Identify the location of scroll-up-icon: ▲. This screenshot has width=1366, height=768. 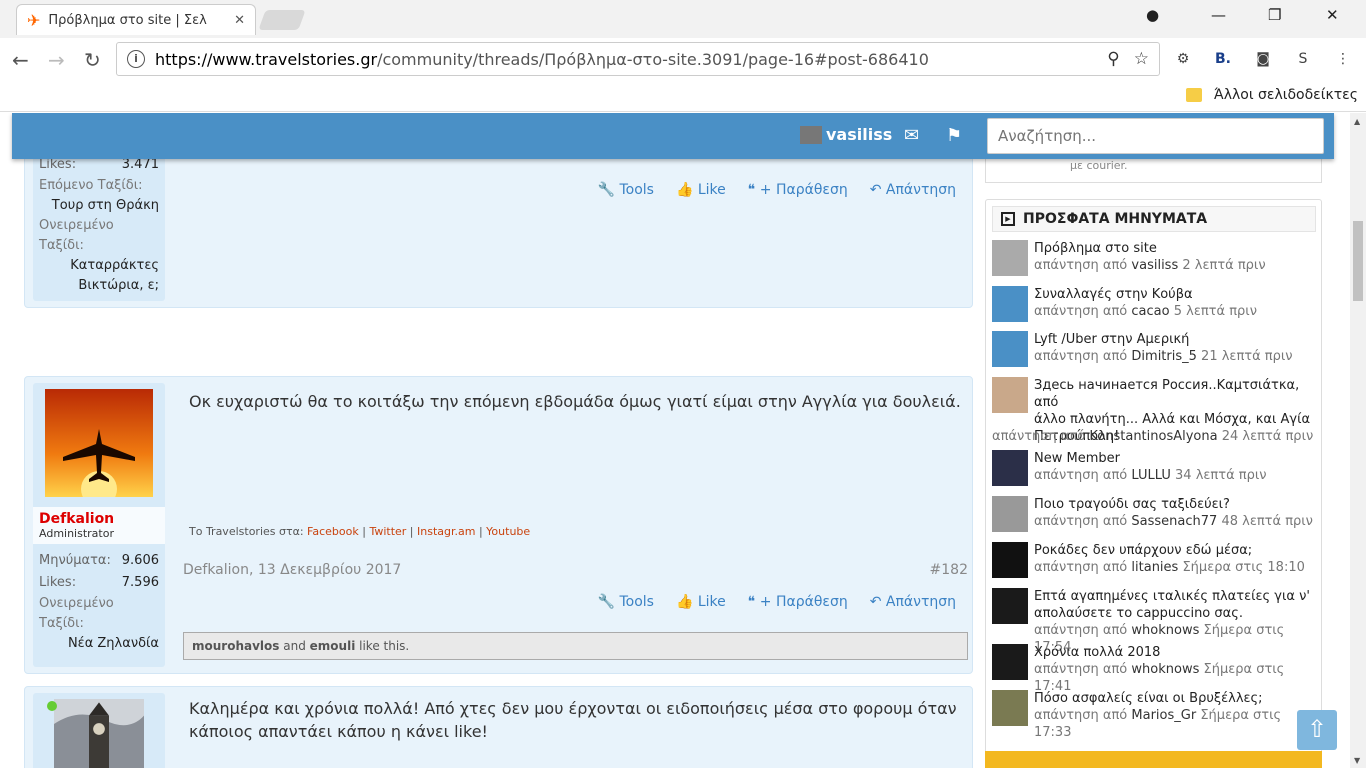
(1357, 121).